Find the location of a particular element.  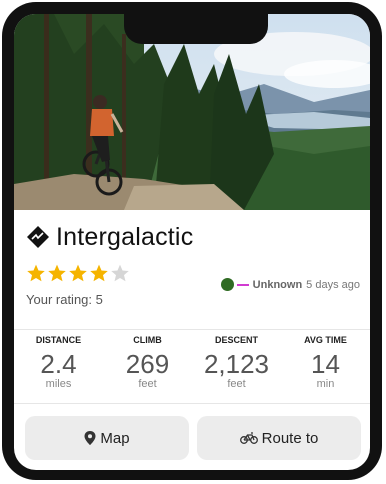

map-pin-icon is located at coordinates (90, 438).